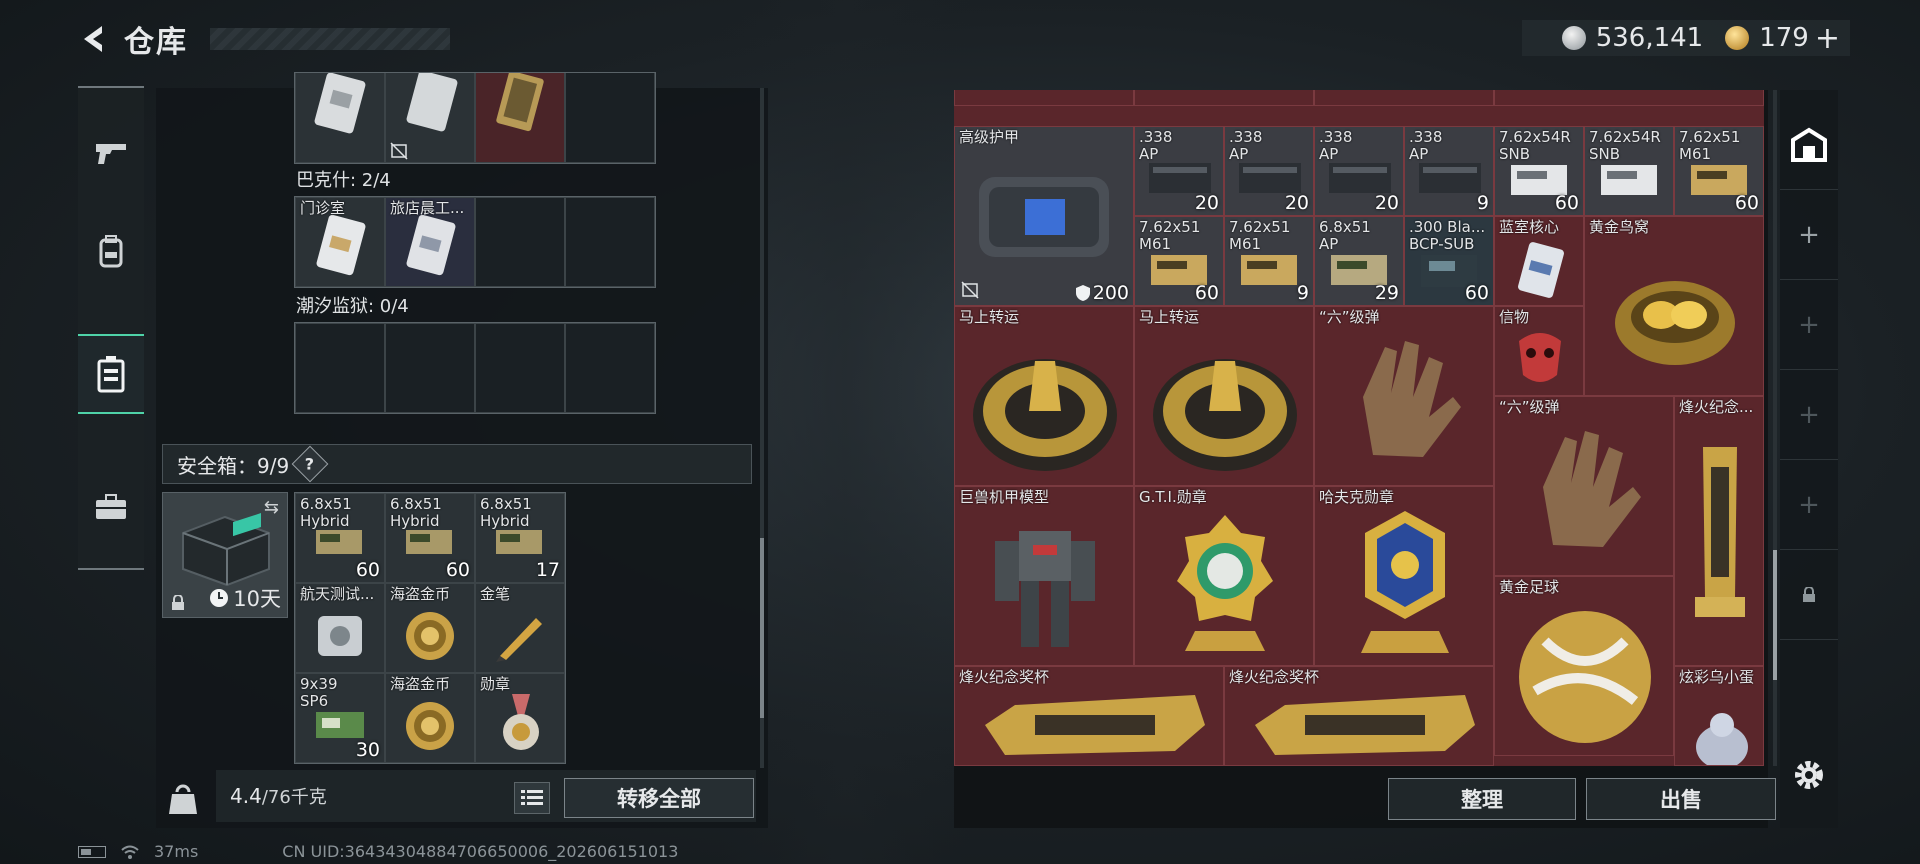 Image resolution: width=1920 pixels, height=864 pixels. I want to click on container-grid-top, so click(475, 118).